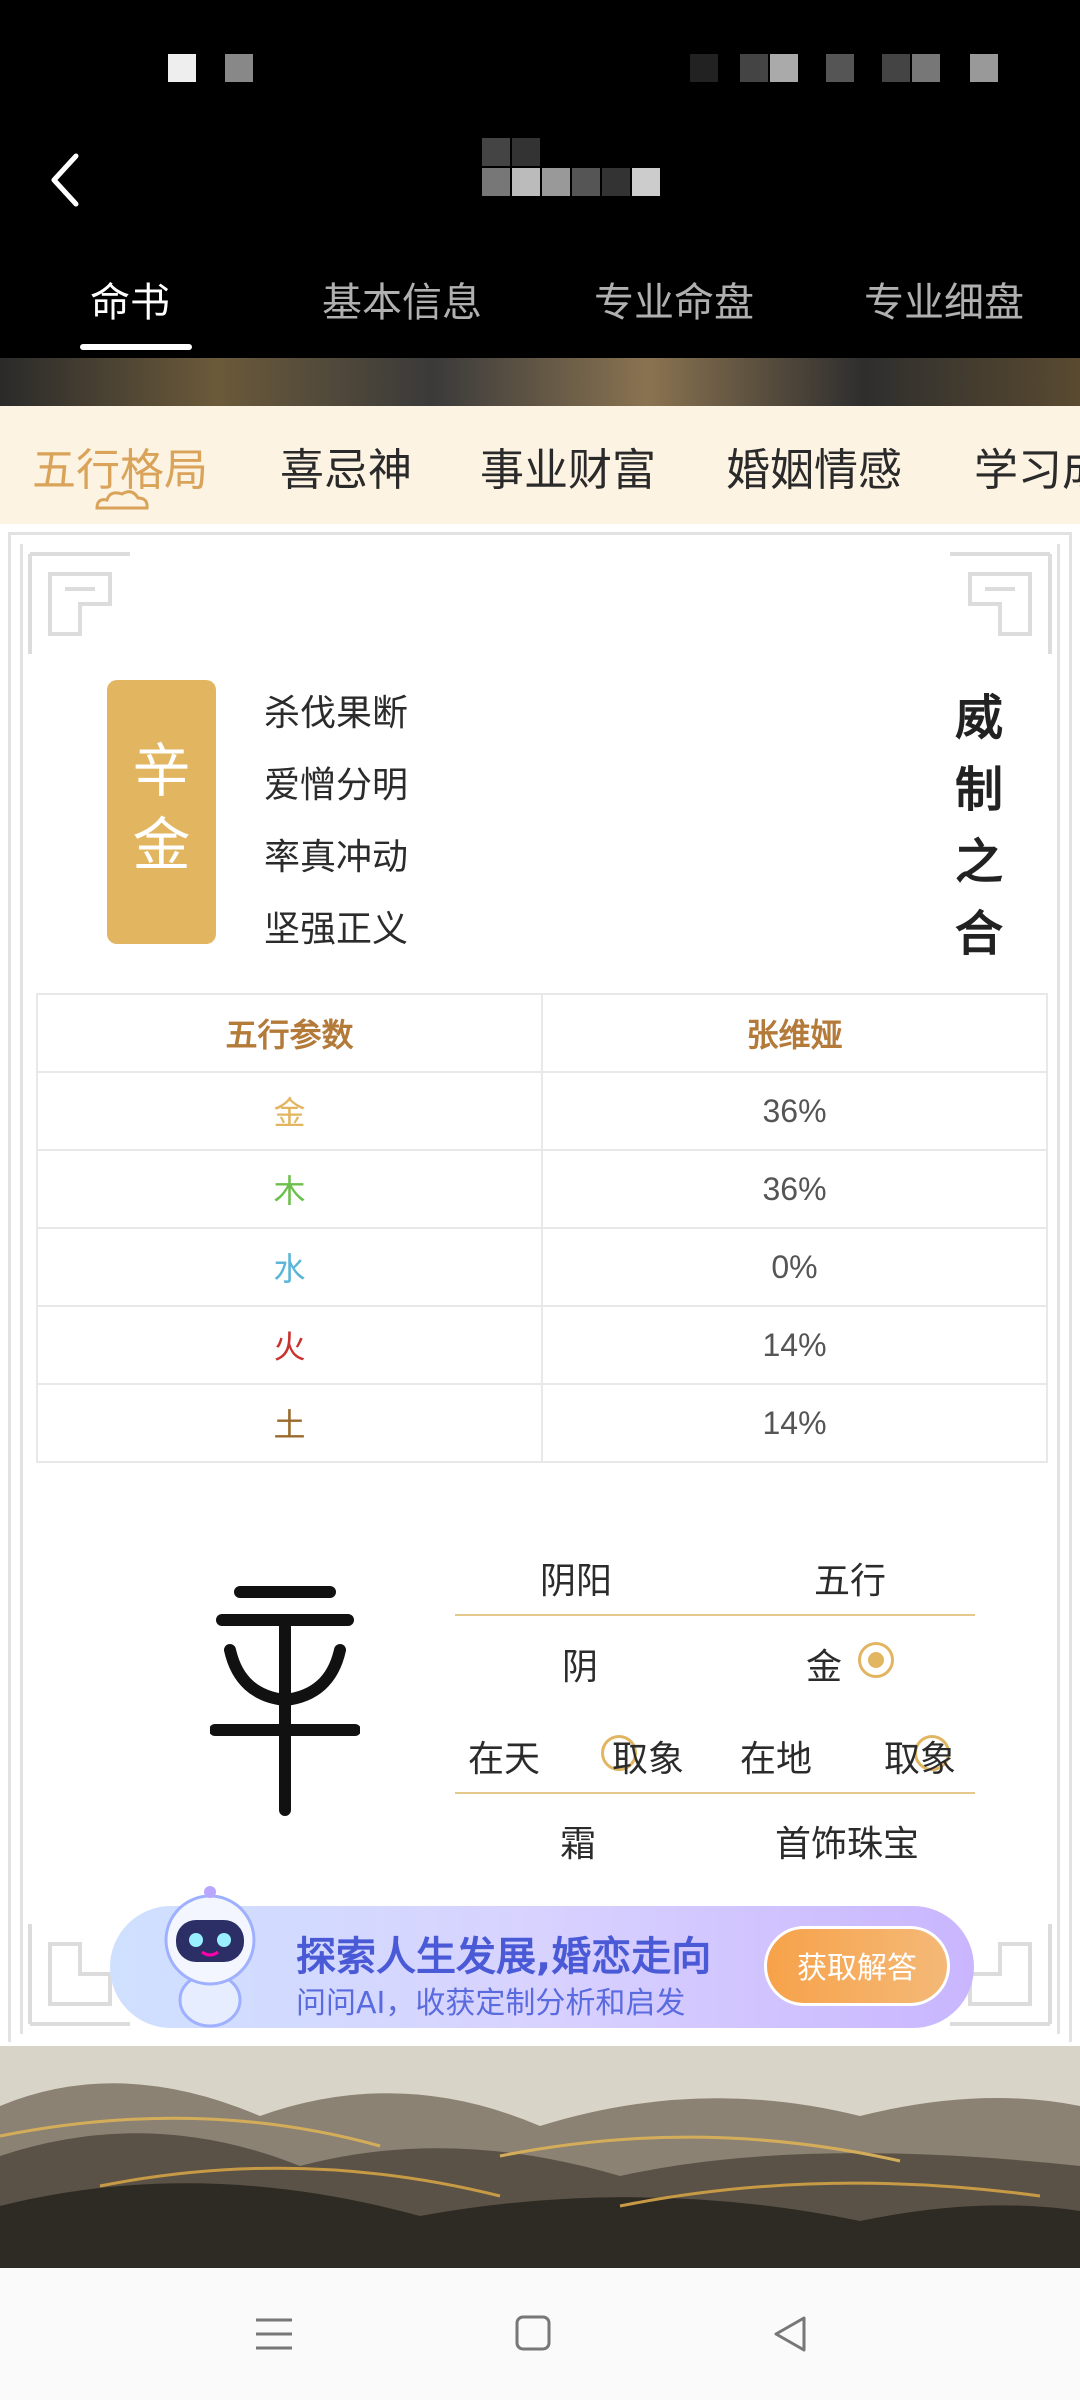 The image size is (1080, 2400). Describe the element at coordinates (161, 771) in the screenshot. I see `badge-char: 辛` at that location.